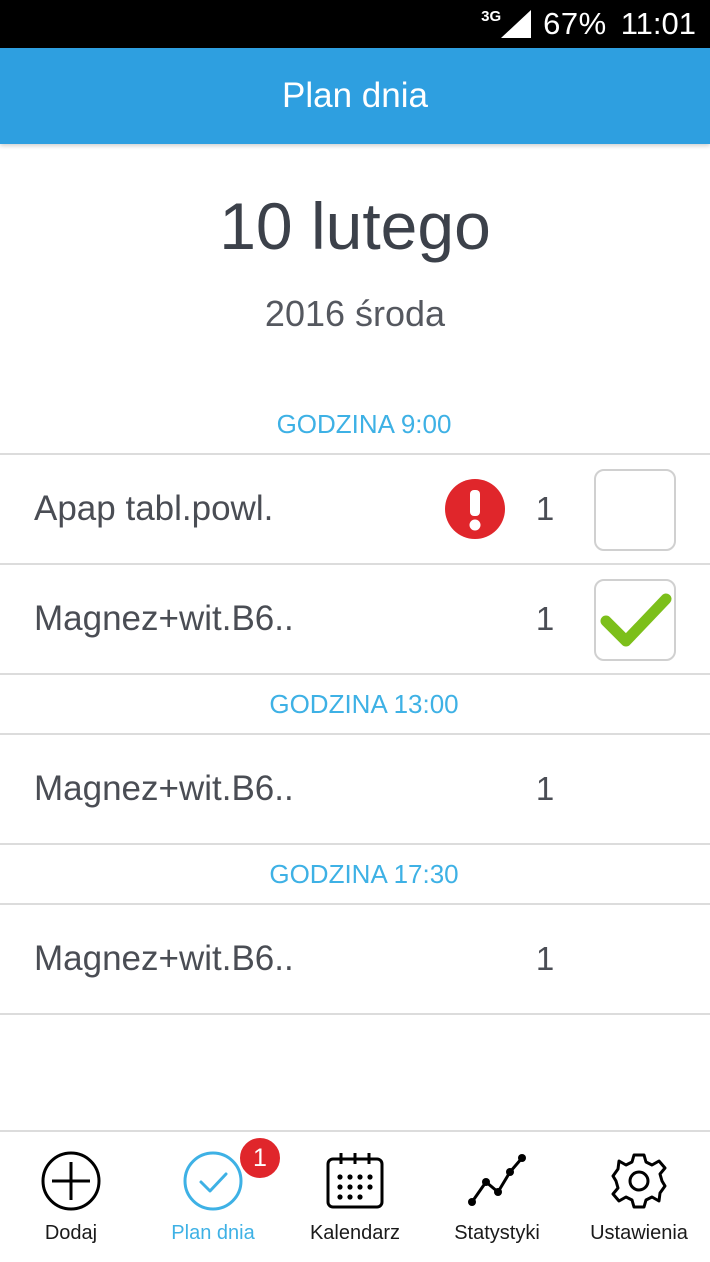  I want to click on check-circle-icon, so click(213, 1181).